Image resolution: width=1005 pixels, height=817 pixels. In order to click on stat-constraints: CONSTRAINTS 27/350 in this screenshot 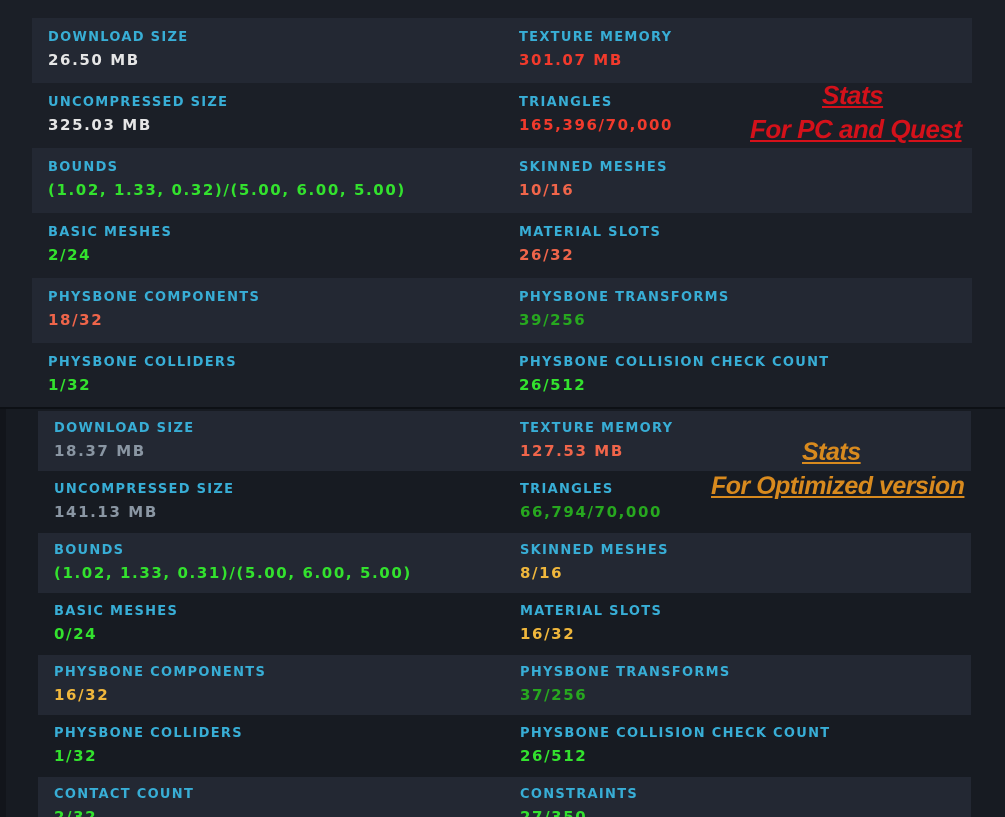, I will do `click(579, 802)`.